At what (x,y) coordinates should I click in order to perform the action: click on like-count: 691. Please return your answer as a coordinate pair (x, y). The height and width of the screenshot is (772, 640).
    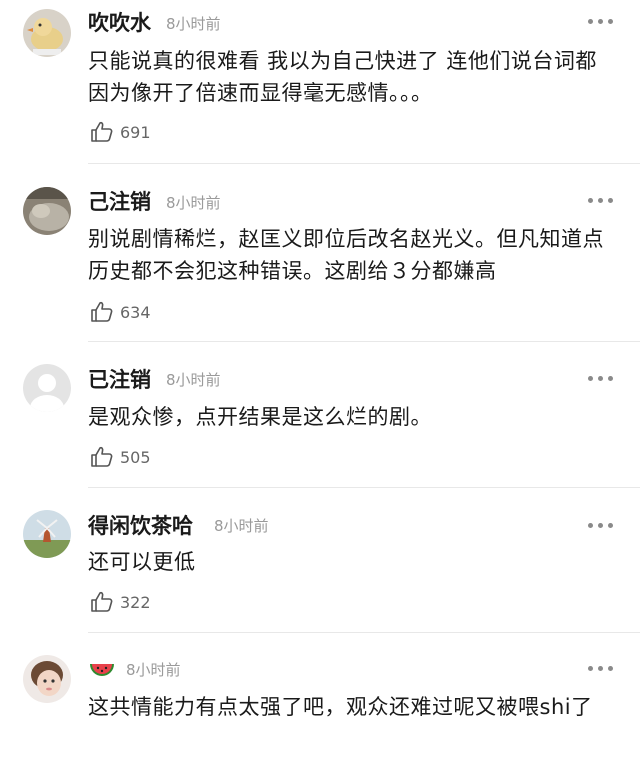
    Looking at the image, I should click on (135, 132).